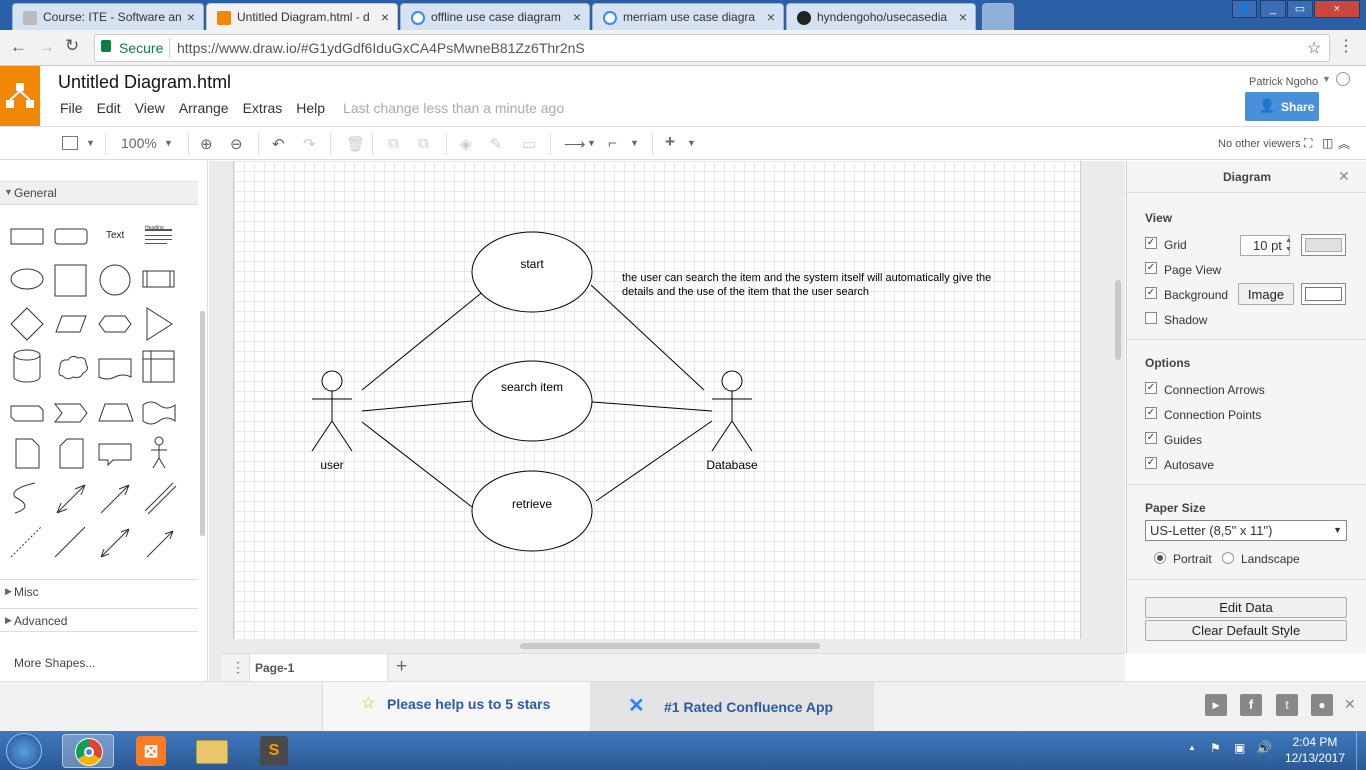 The width and height of the screenshot is (1366, 770). Describe the element at coordinates (18, 47) in the screenshot. I see `back-arrow-icon: ←` at that location.